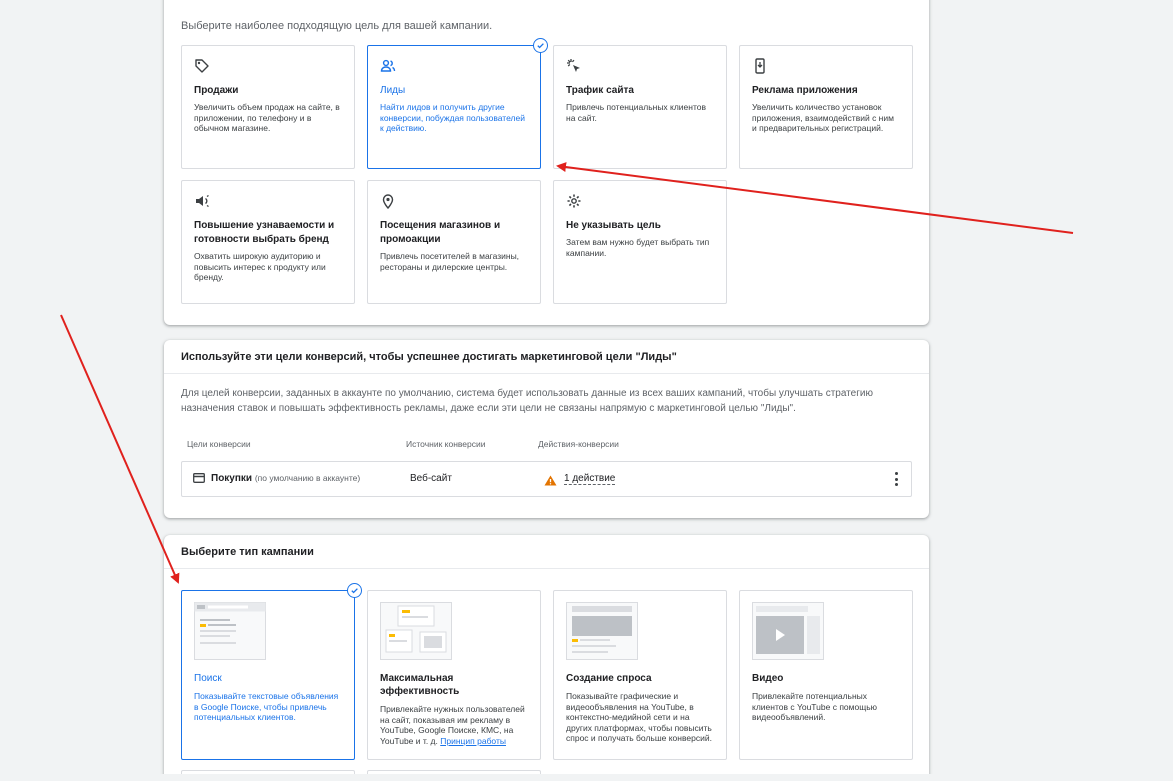 Image resolution: width=1173 pixels, height=781 pixels. Describe the element at coordinates (805, 90) in the screenshot. I see `goal-title: Реклама приложения` at that location.